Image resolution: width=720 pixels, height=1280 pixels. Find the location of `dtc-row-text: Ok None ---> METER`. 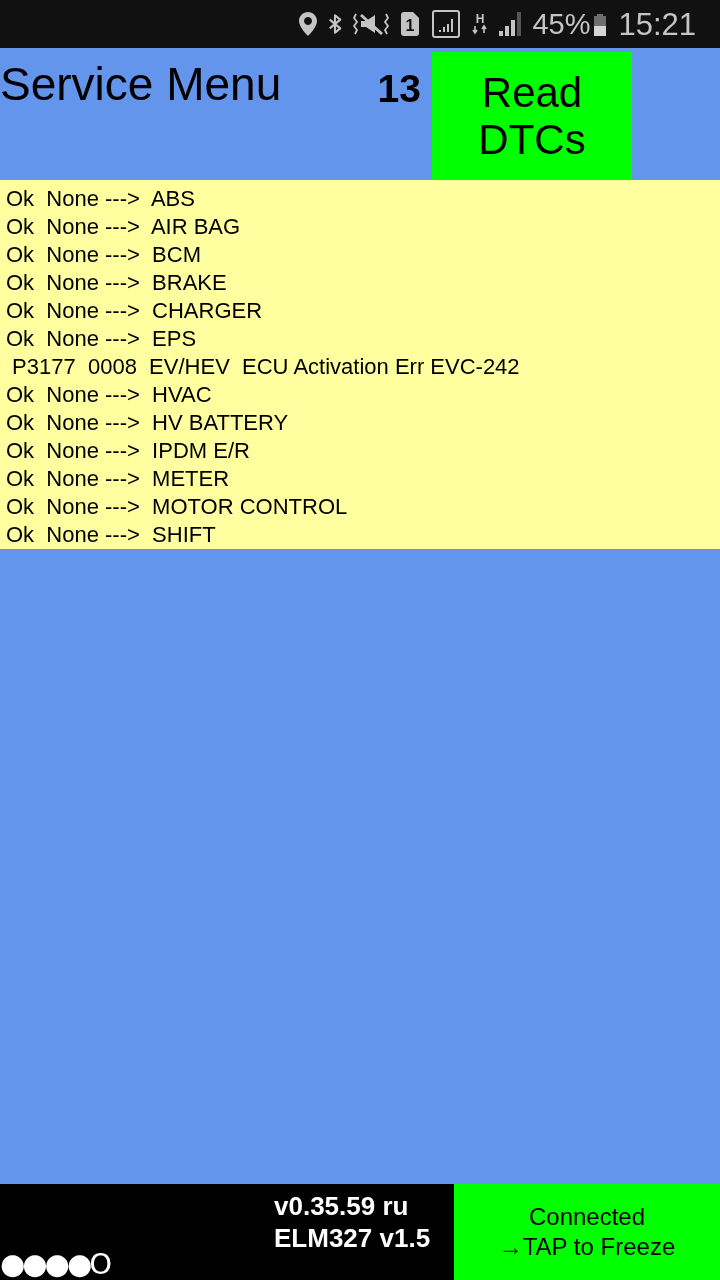

dtc-row-text: Ok None ---> METER is located at coordinates (118, 479).